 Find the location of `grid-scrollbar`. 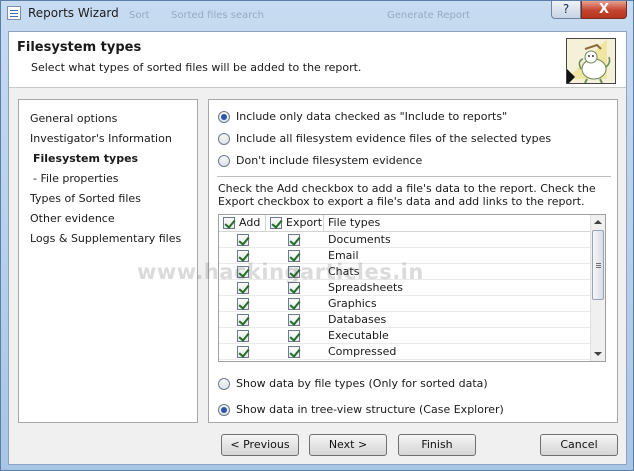

grid-scrollbar is located at coordinates (597, 288).